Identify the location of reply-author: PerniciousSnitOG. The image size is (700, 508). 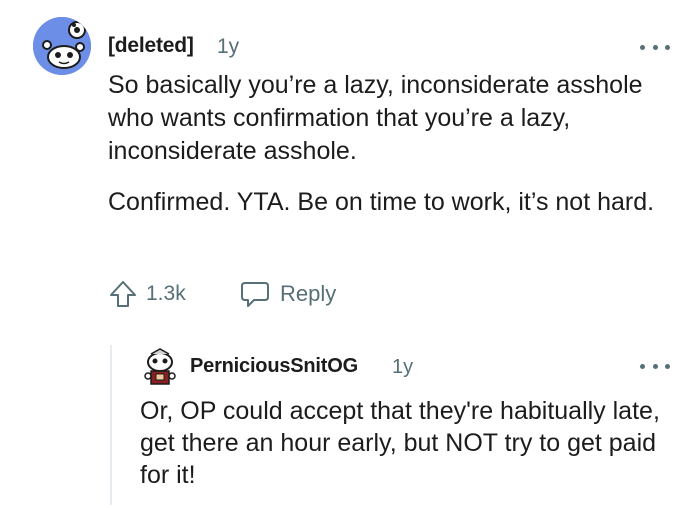
(274, 366).